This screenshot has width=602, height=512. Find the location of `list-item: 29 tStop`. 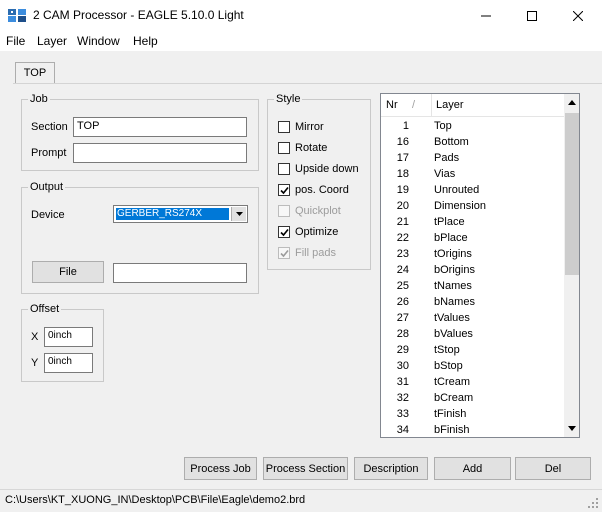

list-item: 29 tStop is located at coordinates (472, 351).